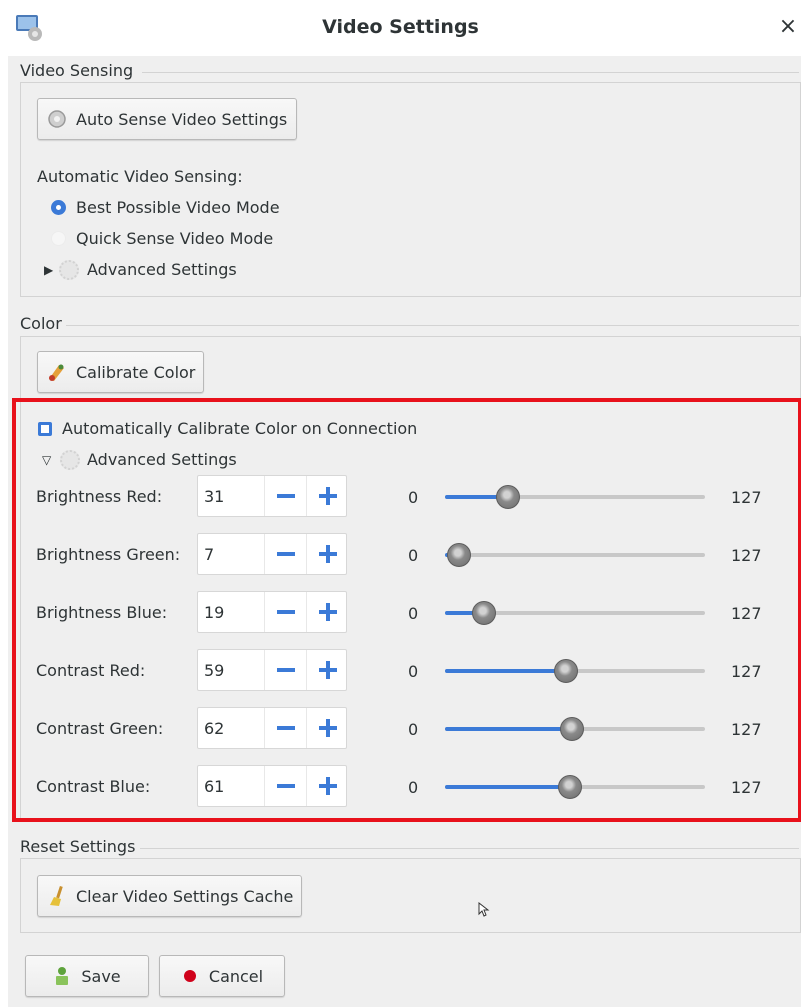 Image resolution: width=801 pixels, height=1007 pixels. What do you see at coordinates (57, 119) in the screenshot?
I see `auto-sense-icon` at bounding box center [57, 119].